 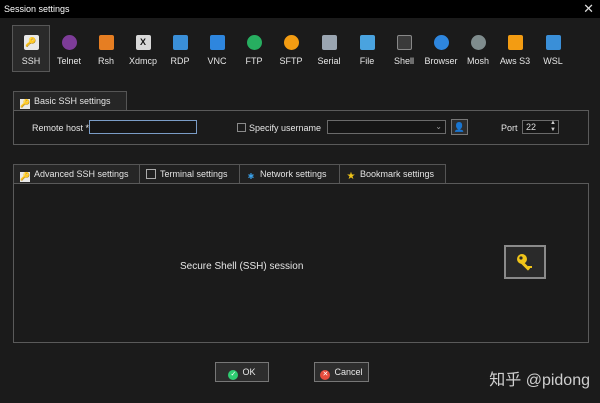 I want to click on shell-terminal-icon, so click(x=404, y=42).